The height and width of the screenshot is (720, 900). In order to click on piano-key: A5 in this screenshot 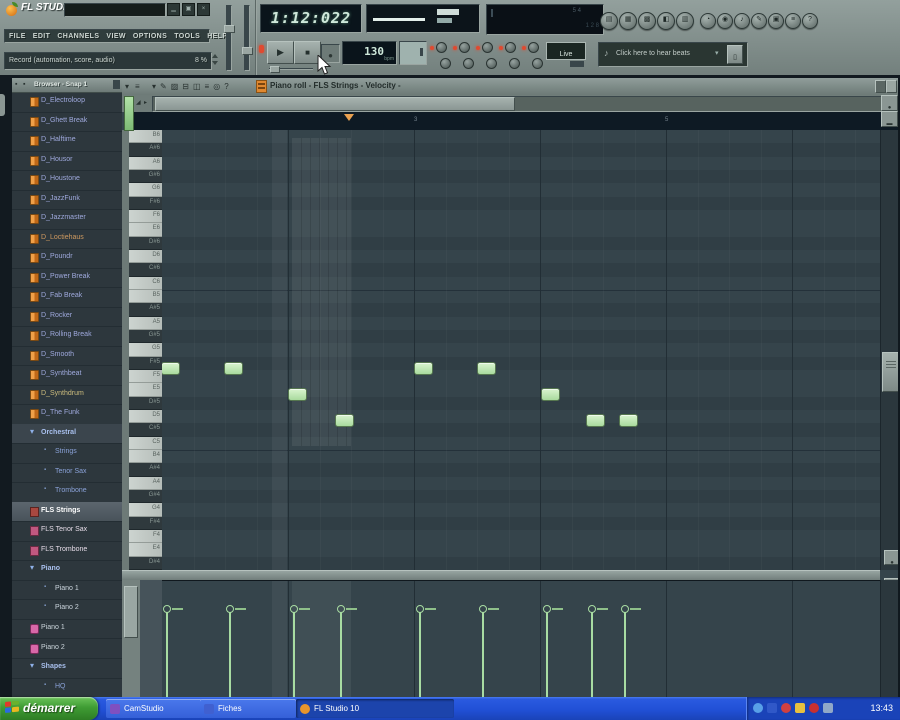, I will do `click(145, 323)`.